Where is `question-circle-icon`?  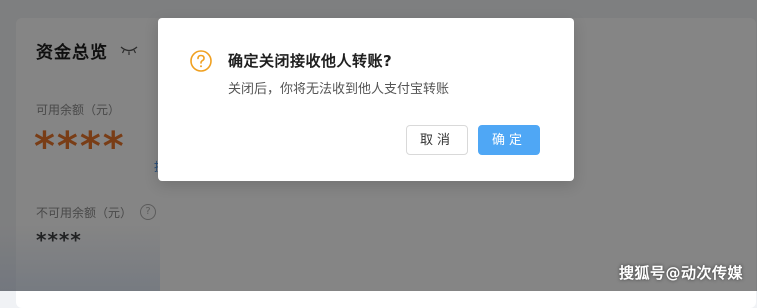
question-circle-icon is located at coordinates (201, 61).